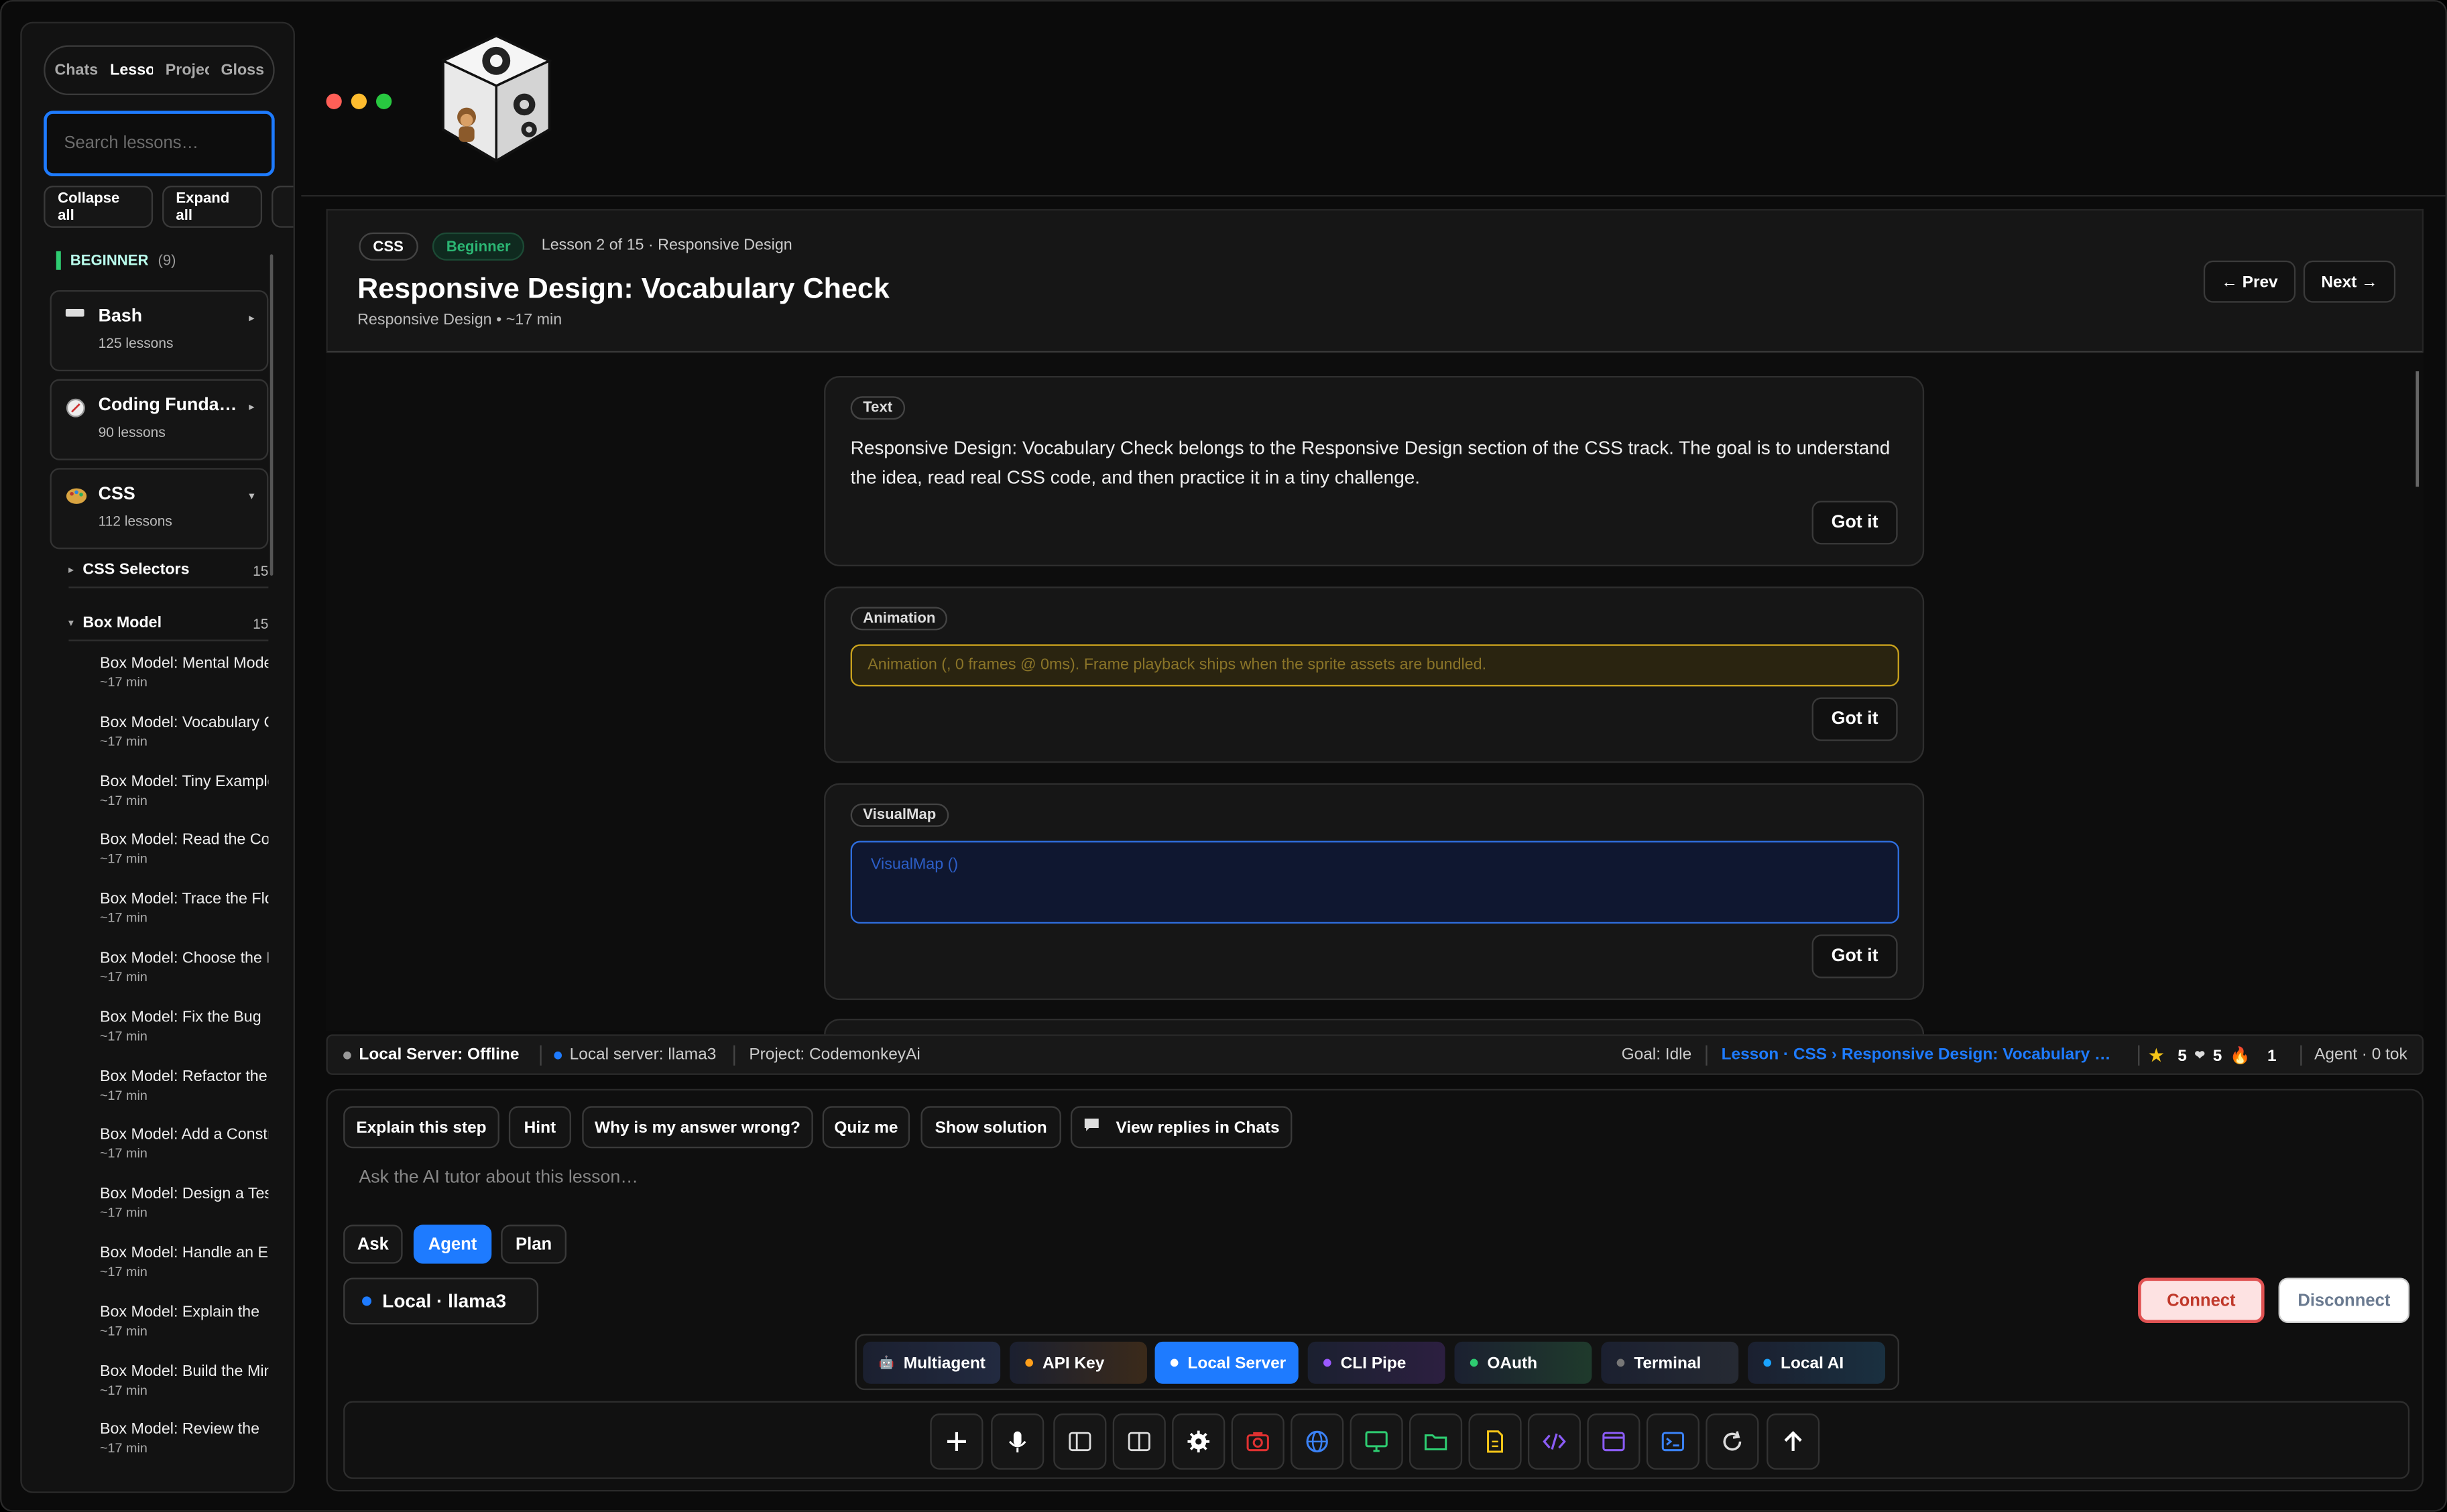 The width and height of the screenshot is (2447, 1512). I want to click on collapse-all-button: Collapse all, so click(98, 207).